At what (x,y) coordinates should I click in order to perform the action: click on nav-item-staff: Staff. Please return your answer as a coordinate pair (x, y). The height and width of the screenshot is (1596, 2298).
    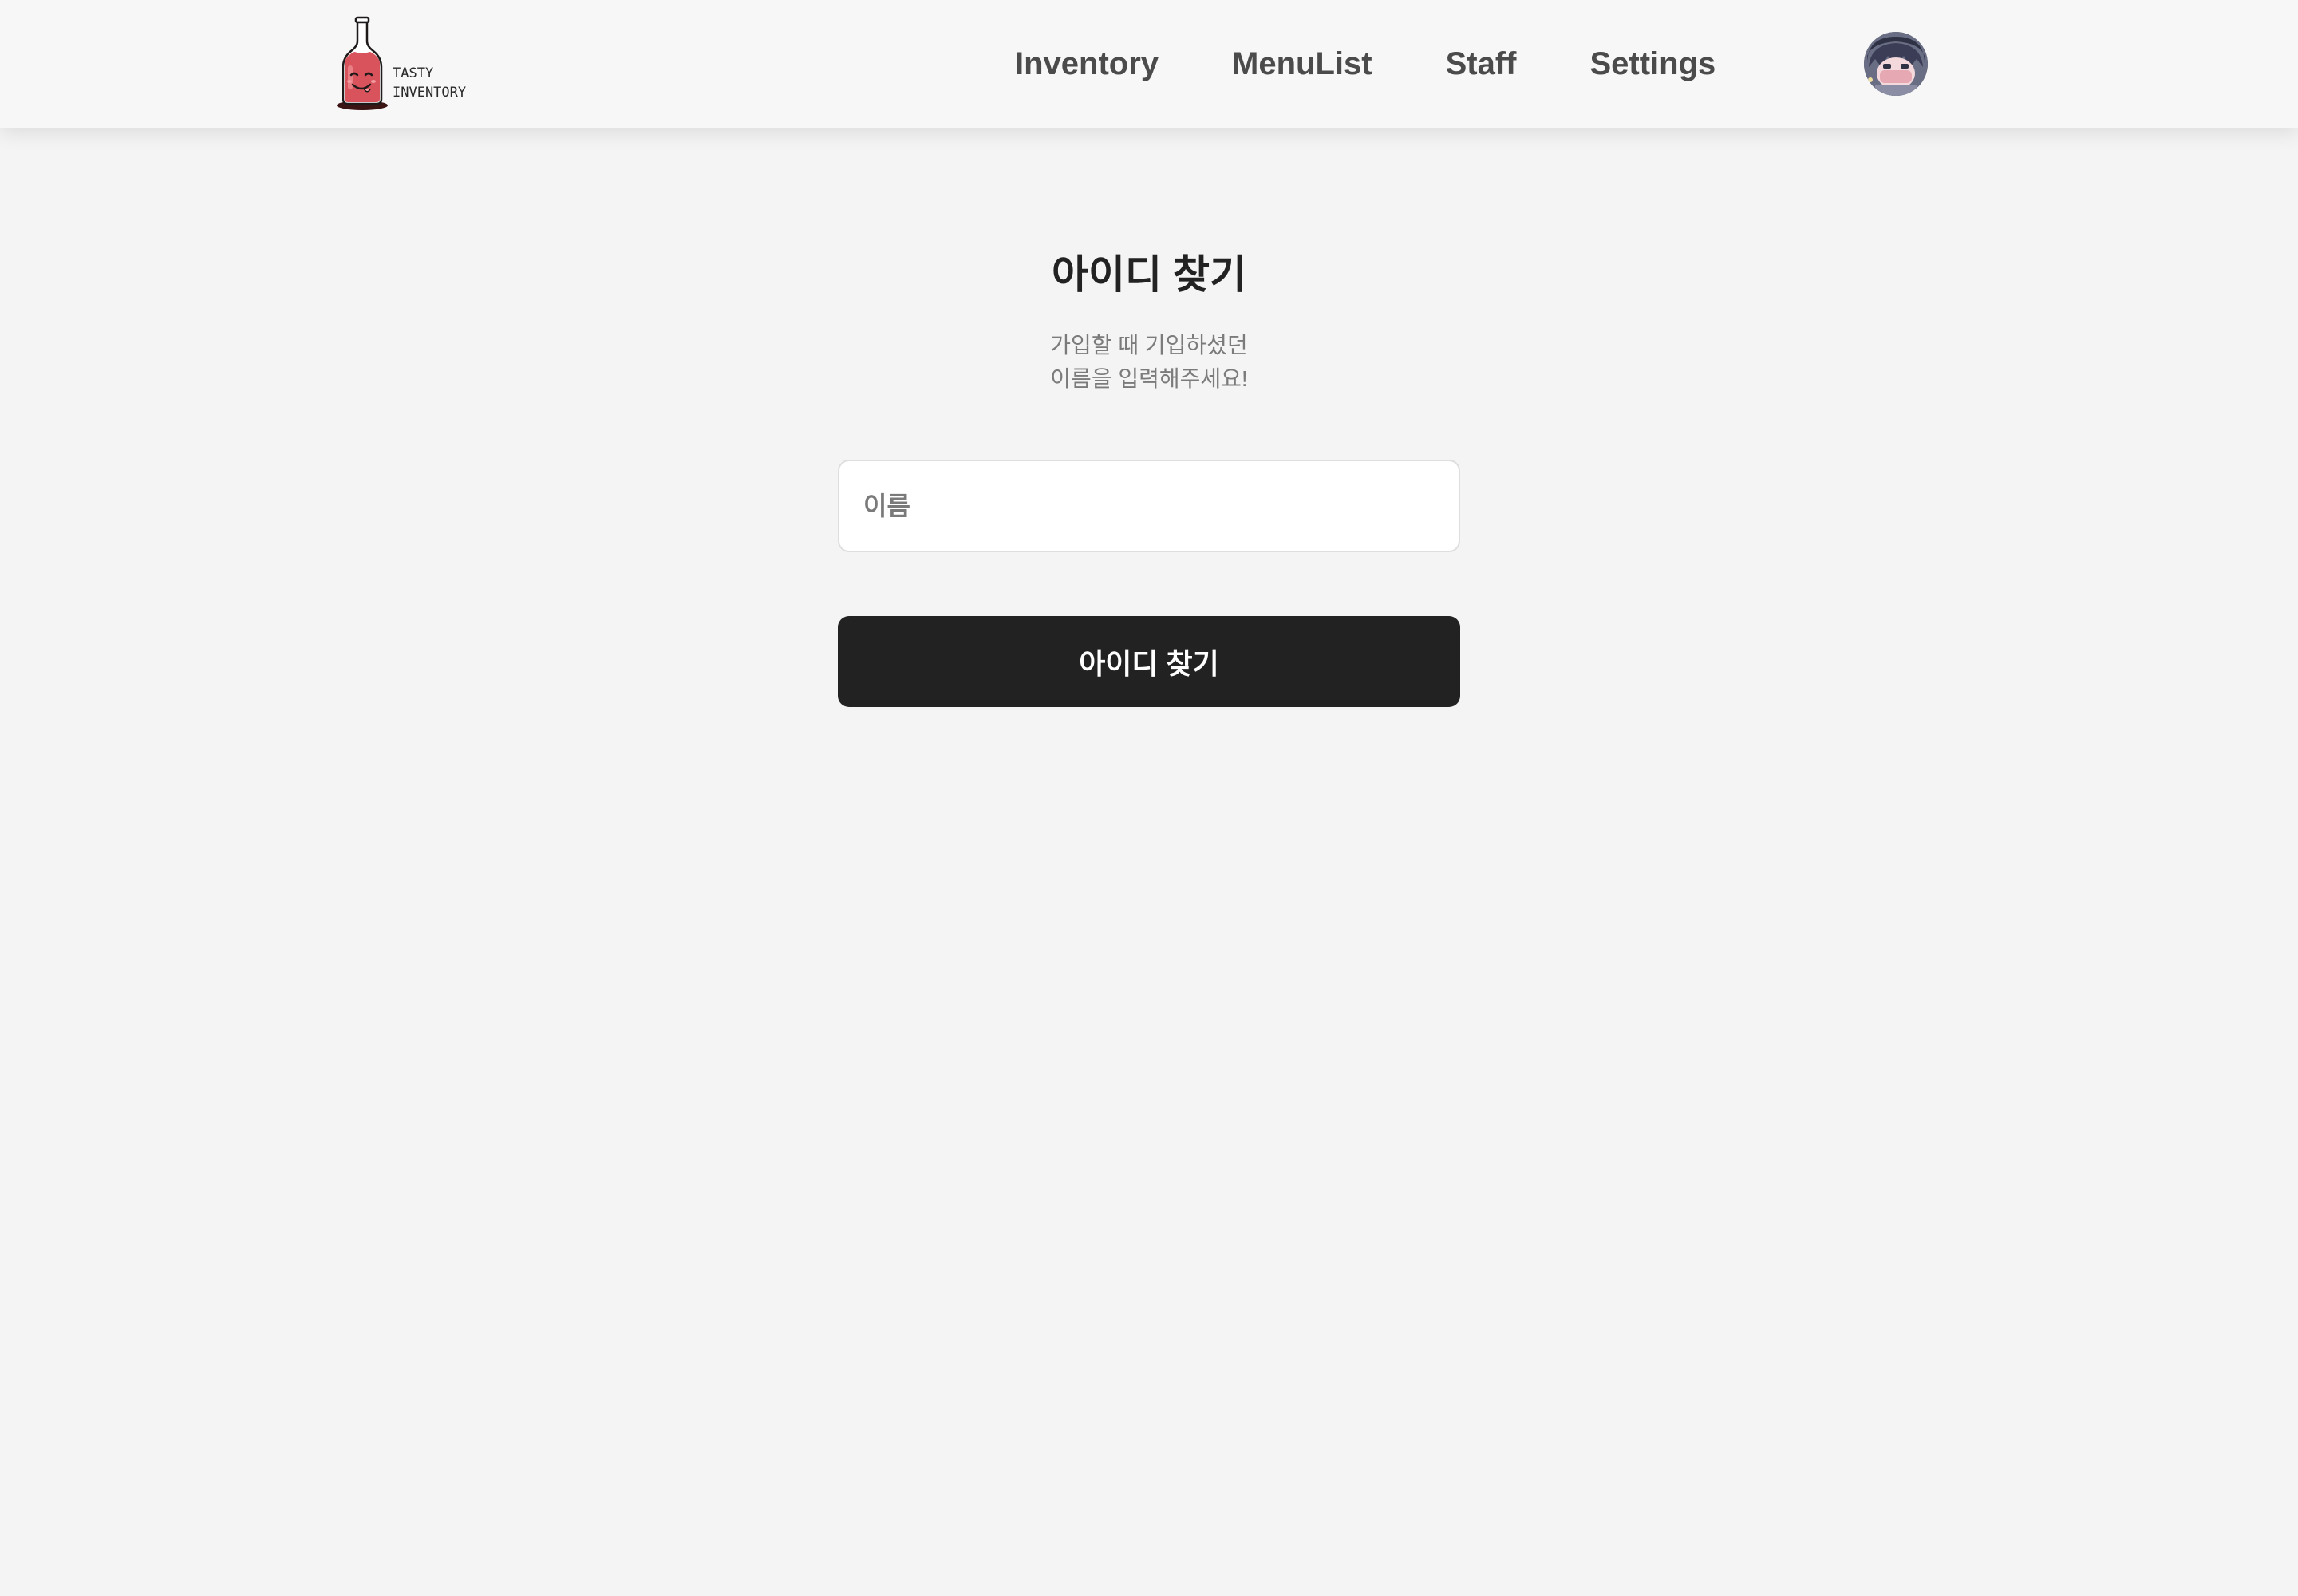
    Looking at the image, I should click on (1481, 64).